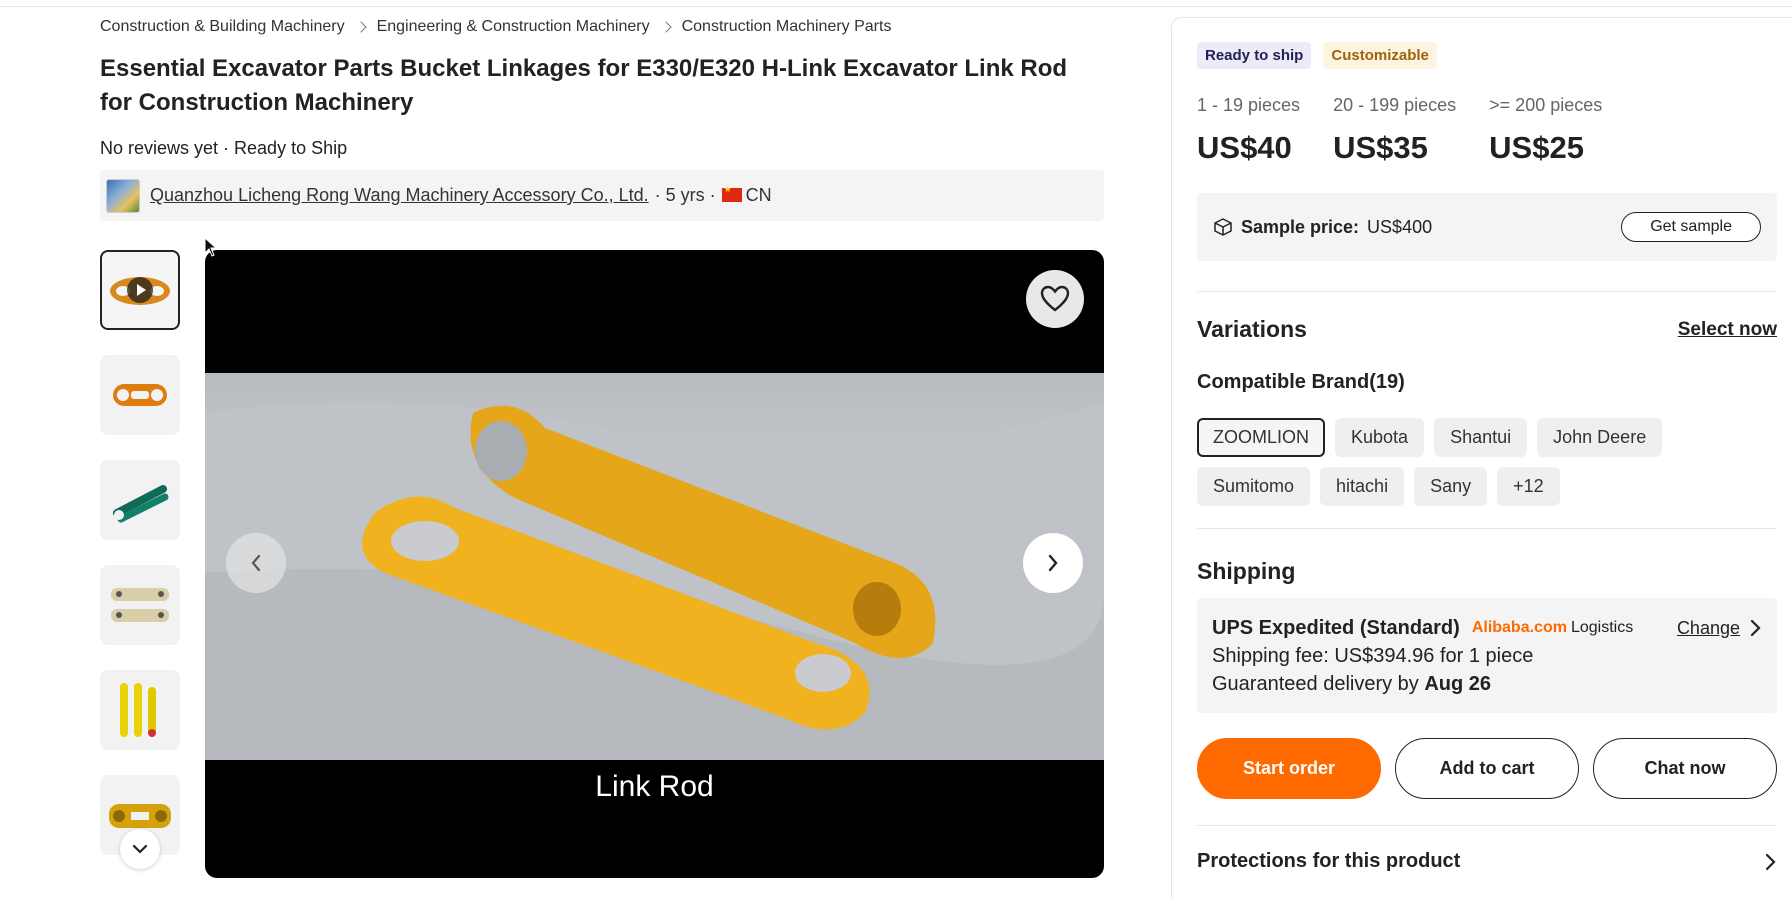 The width and height of the screenshot is (1792, 898). Describe the element at coordinates (1336, 628) in the screenshot. I see `shipping-method: UPS Expedited (Standard)` at that location.